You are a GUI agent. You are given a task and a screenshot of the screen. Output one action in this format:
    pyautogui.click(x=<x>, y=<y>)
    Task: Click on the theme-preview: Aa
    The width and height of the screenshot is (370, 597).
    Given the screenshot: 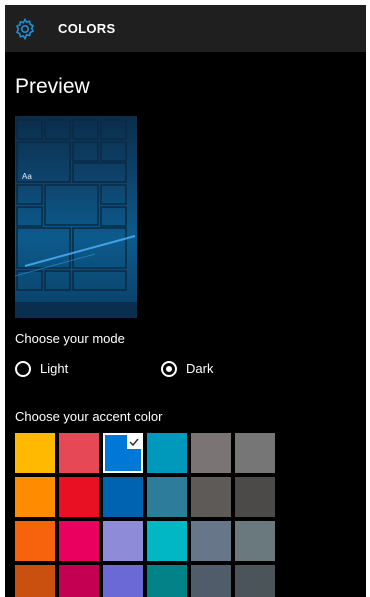 What is the action you would take?
    pyautogui.click(x=76, y=217)
    